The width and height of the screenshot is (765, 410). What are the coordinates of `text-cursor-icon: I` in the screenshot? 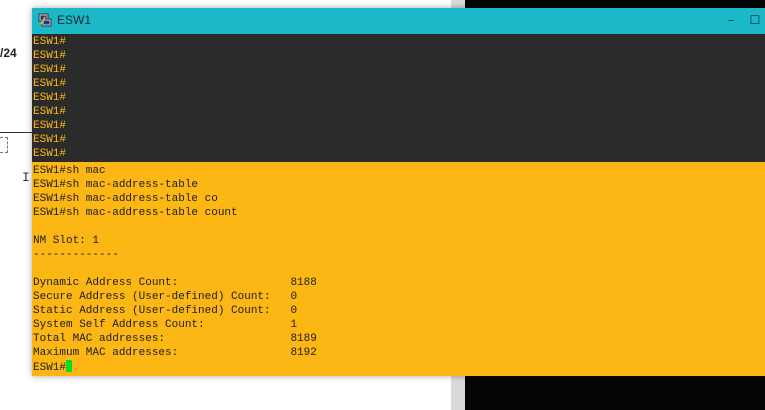 It's located at (26, 177).